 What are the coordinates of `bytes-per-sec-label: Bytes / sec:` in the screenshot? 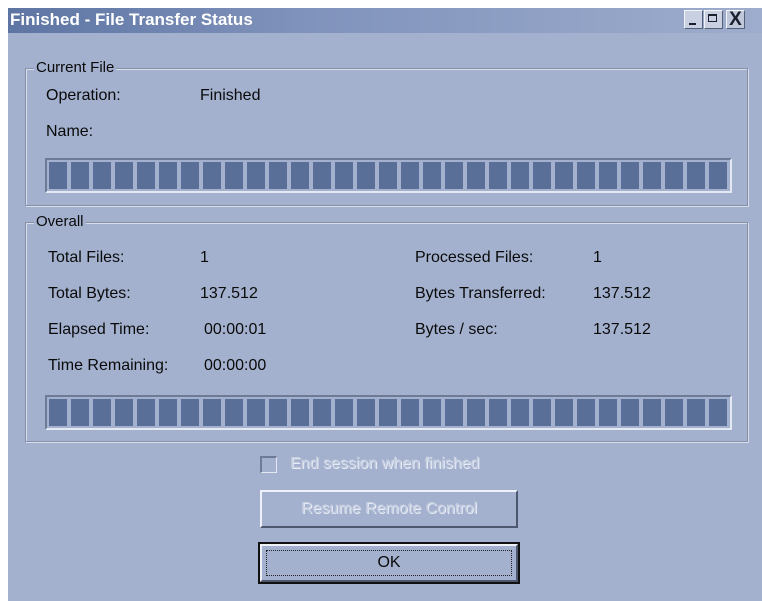 It's located at (456, 329).